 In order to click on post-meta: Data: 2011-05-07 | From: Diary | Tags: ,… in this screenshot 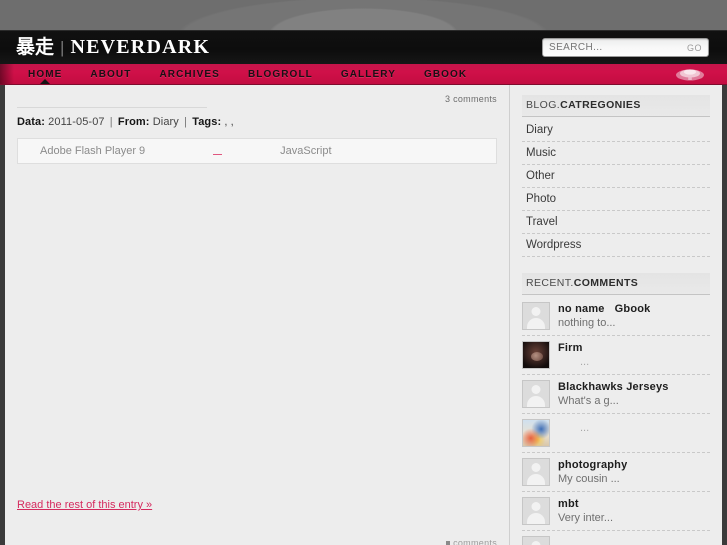, I will do `click(257, 122)`.